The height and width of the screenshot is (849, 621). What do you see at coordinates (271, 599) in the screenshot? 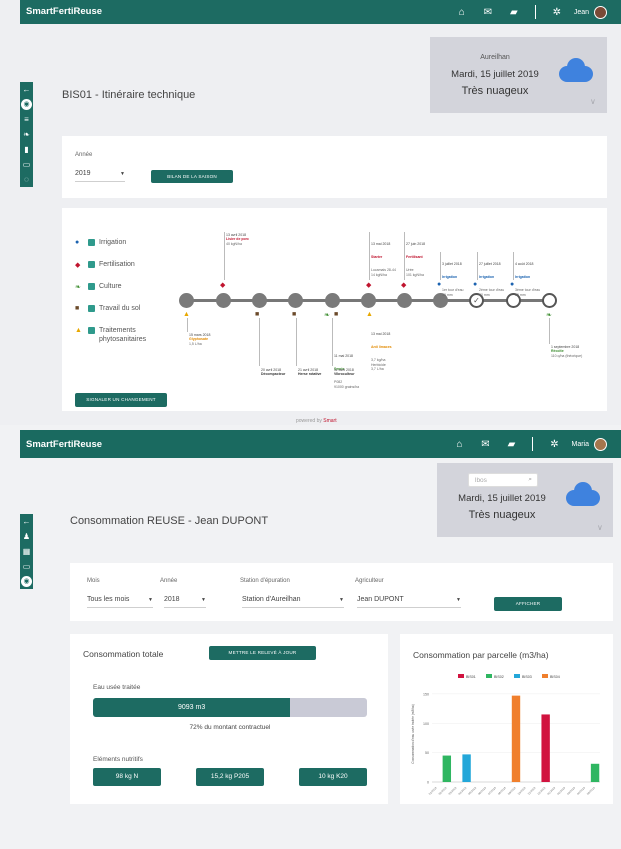
I see `select-value: Station d'Aureilhan` at bounding box center [271, 599].